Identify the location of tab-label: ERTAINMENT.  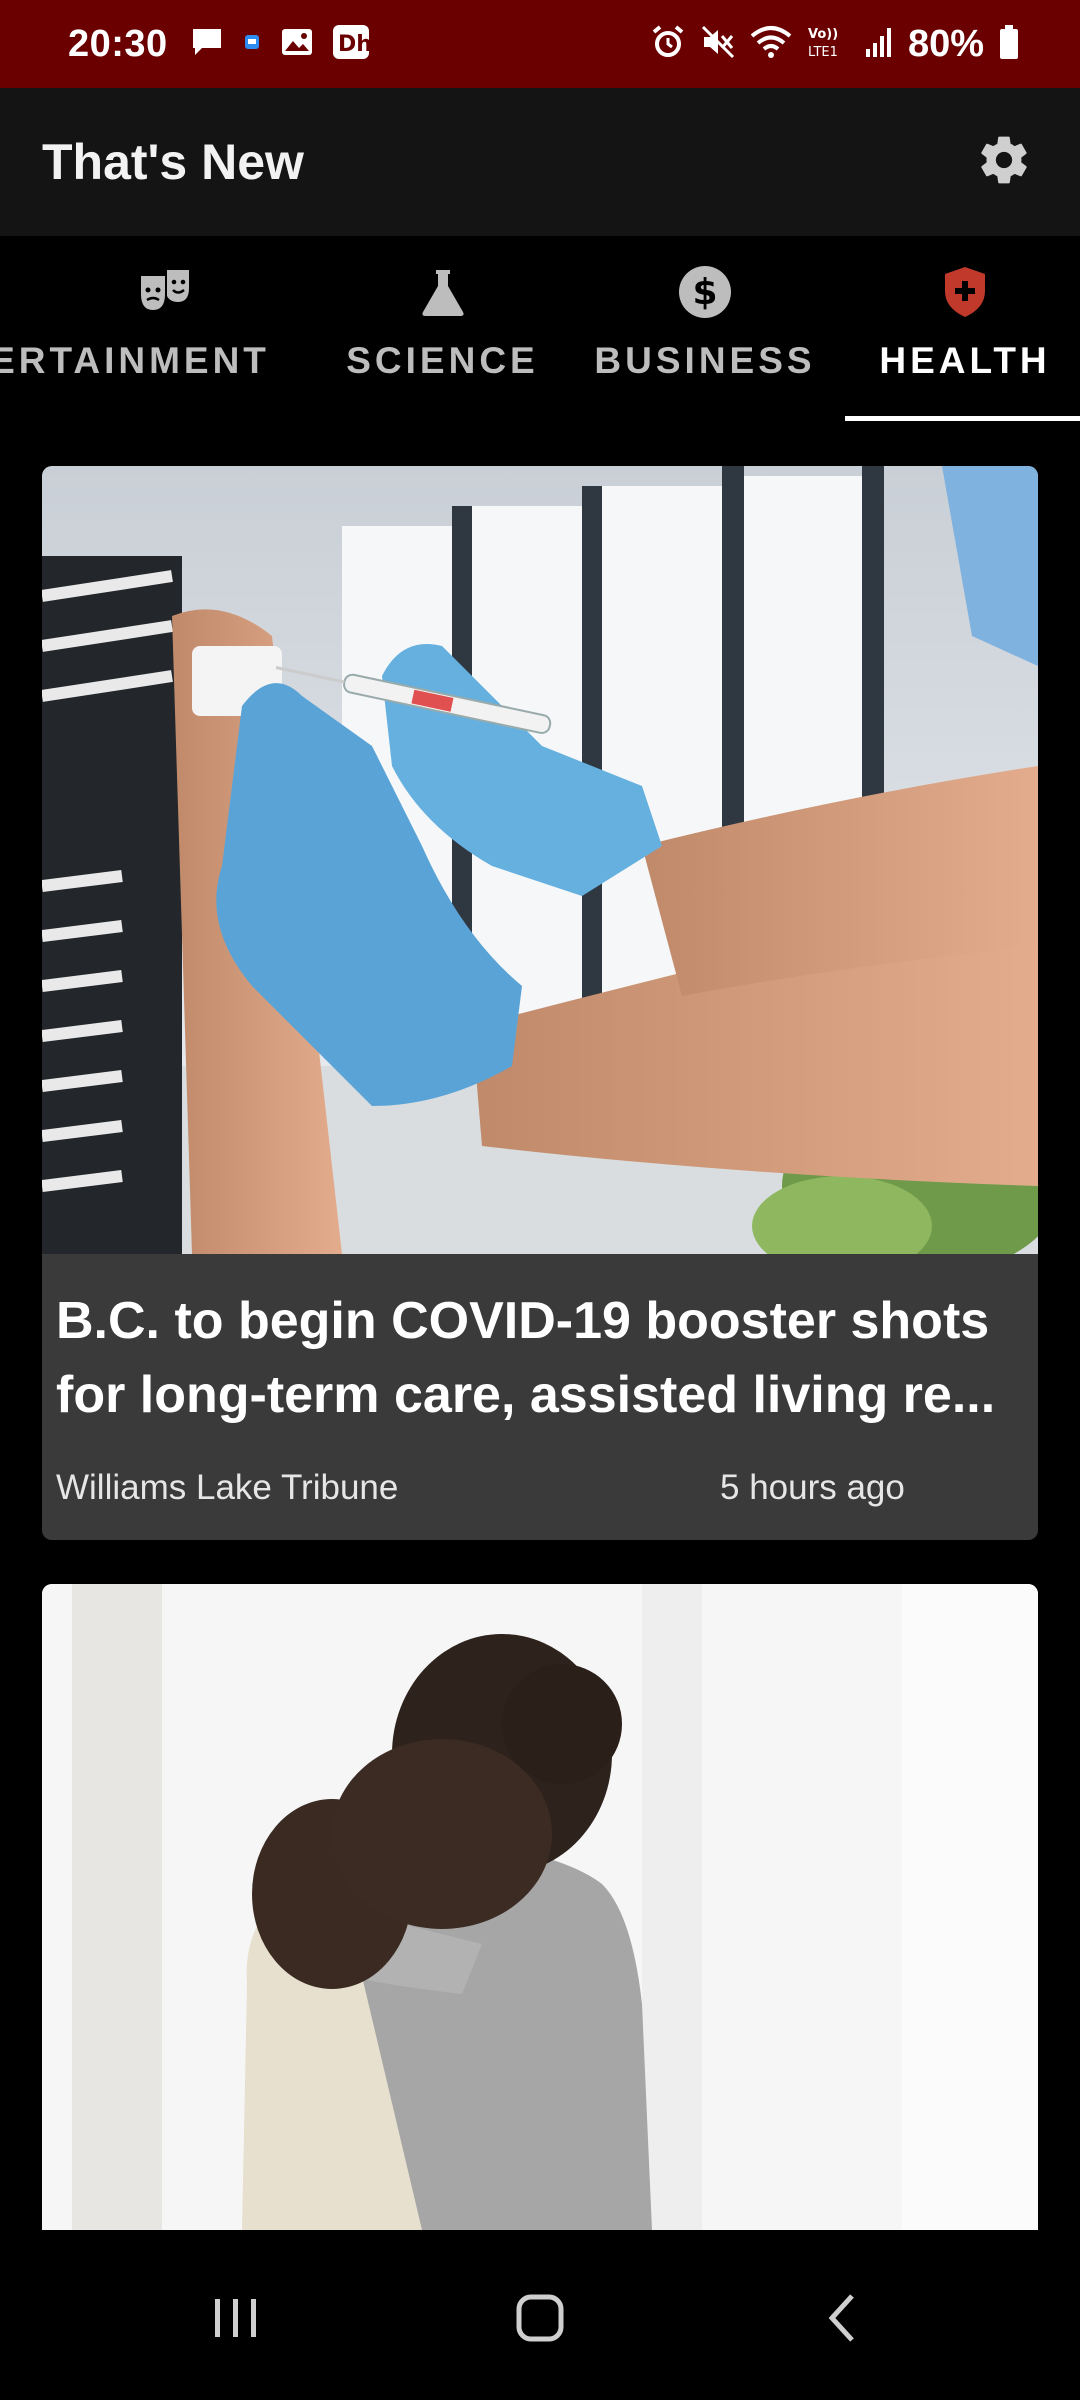
(135, 360).